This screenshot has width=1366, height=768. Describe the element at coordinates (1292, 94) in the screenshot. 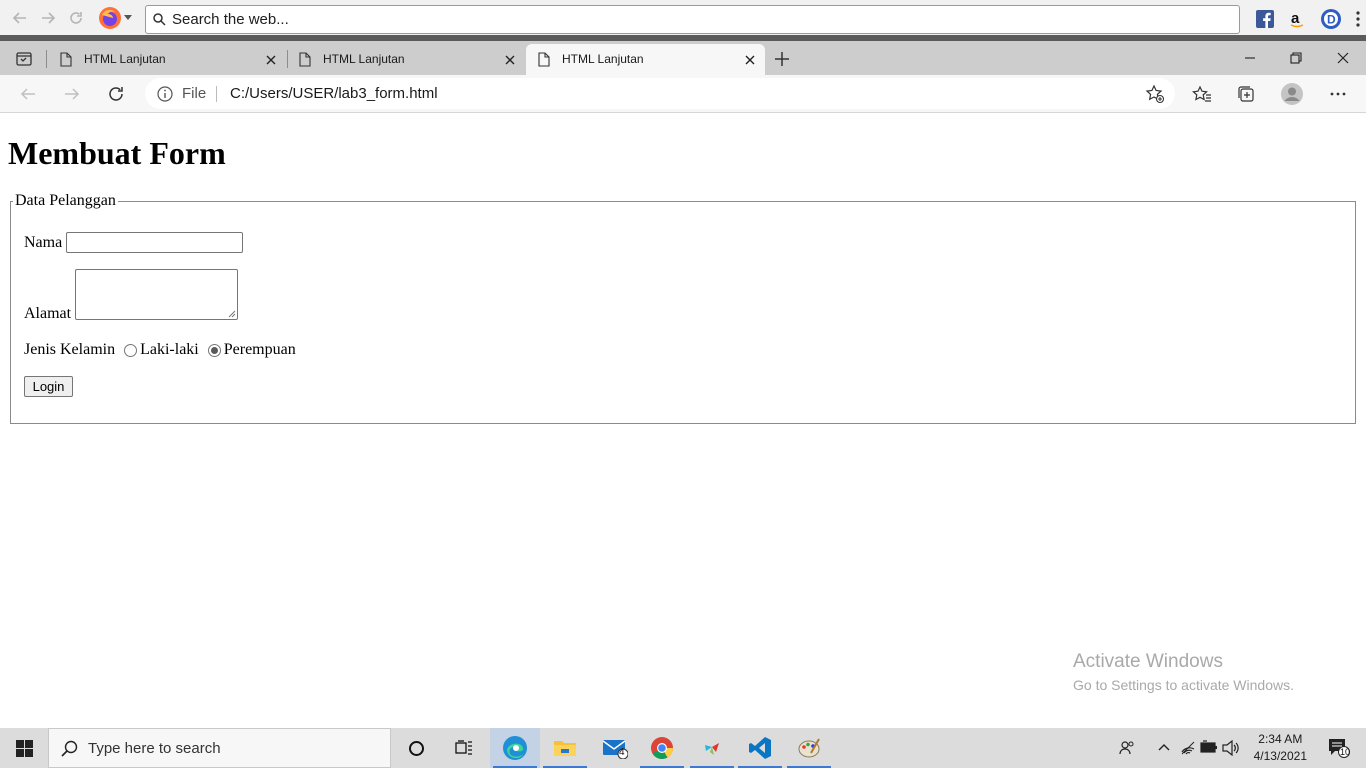

I see `profile-button` at that location.